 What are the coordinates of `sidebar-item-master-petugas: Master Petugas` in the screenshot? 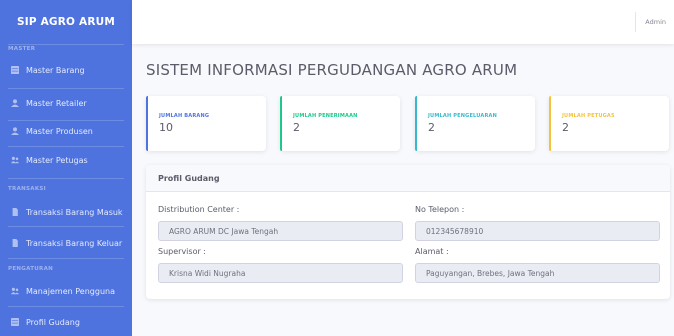 It's located at (66, 160).